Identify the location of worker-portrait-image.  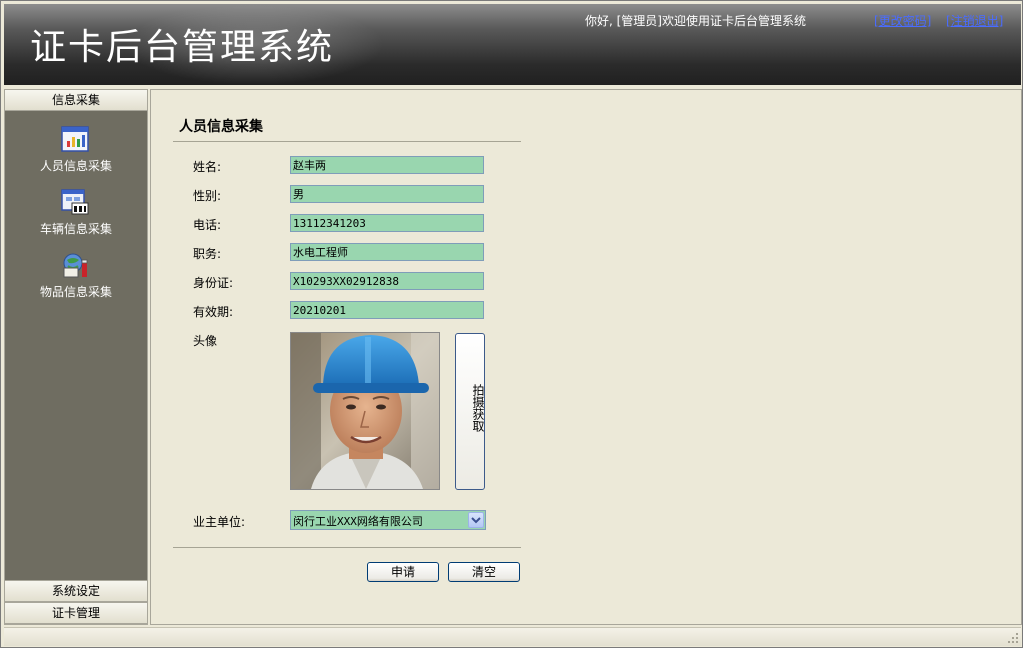
(365, 411).